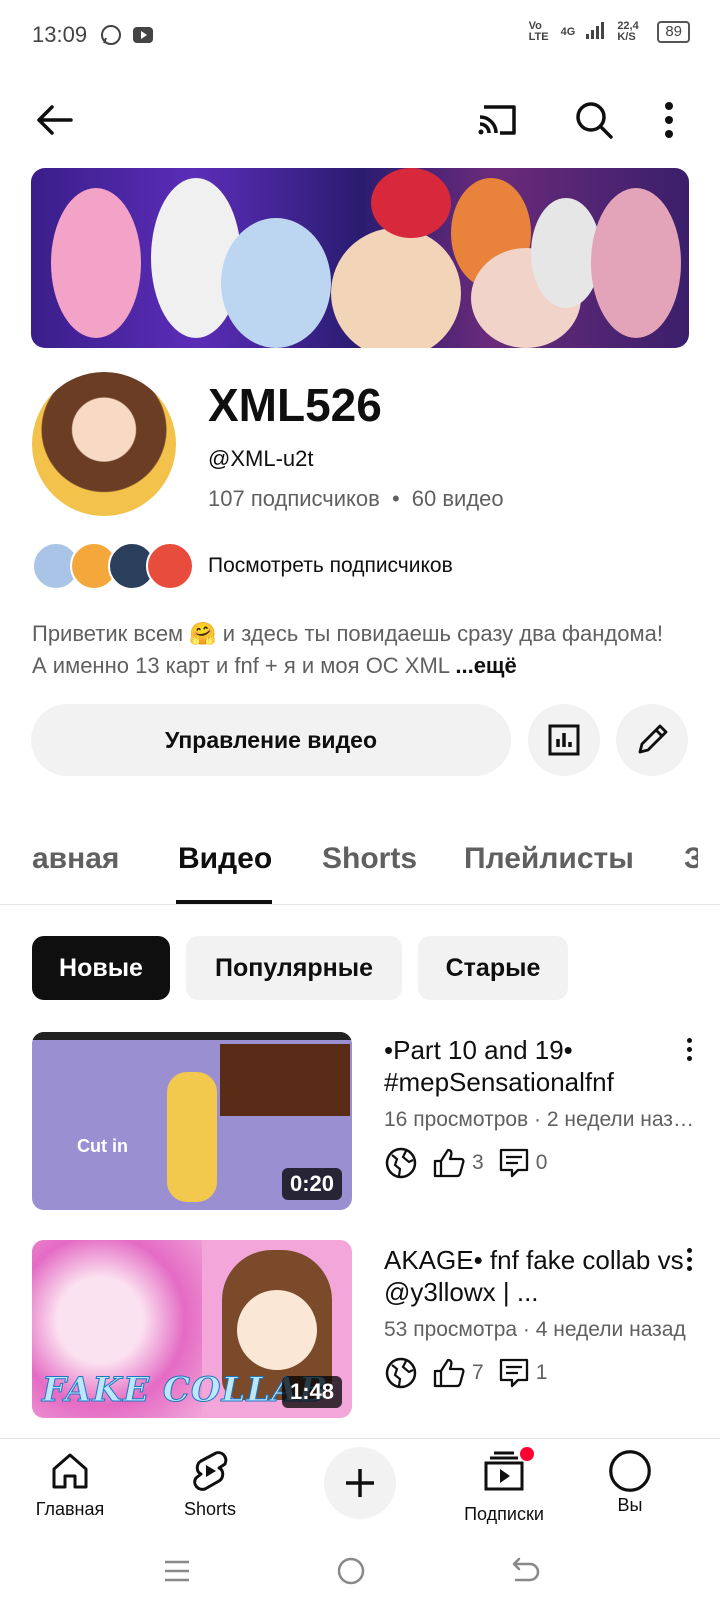 The height and width of the screenshot is (1612, 720). I want to click on subscriber-avatar, so click(170, 566).